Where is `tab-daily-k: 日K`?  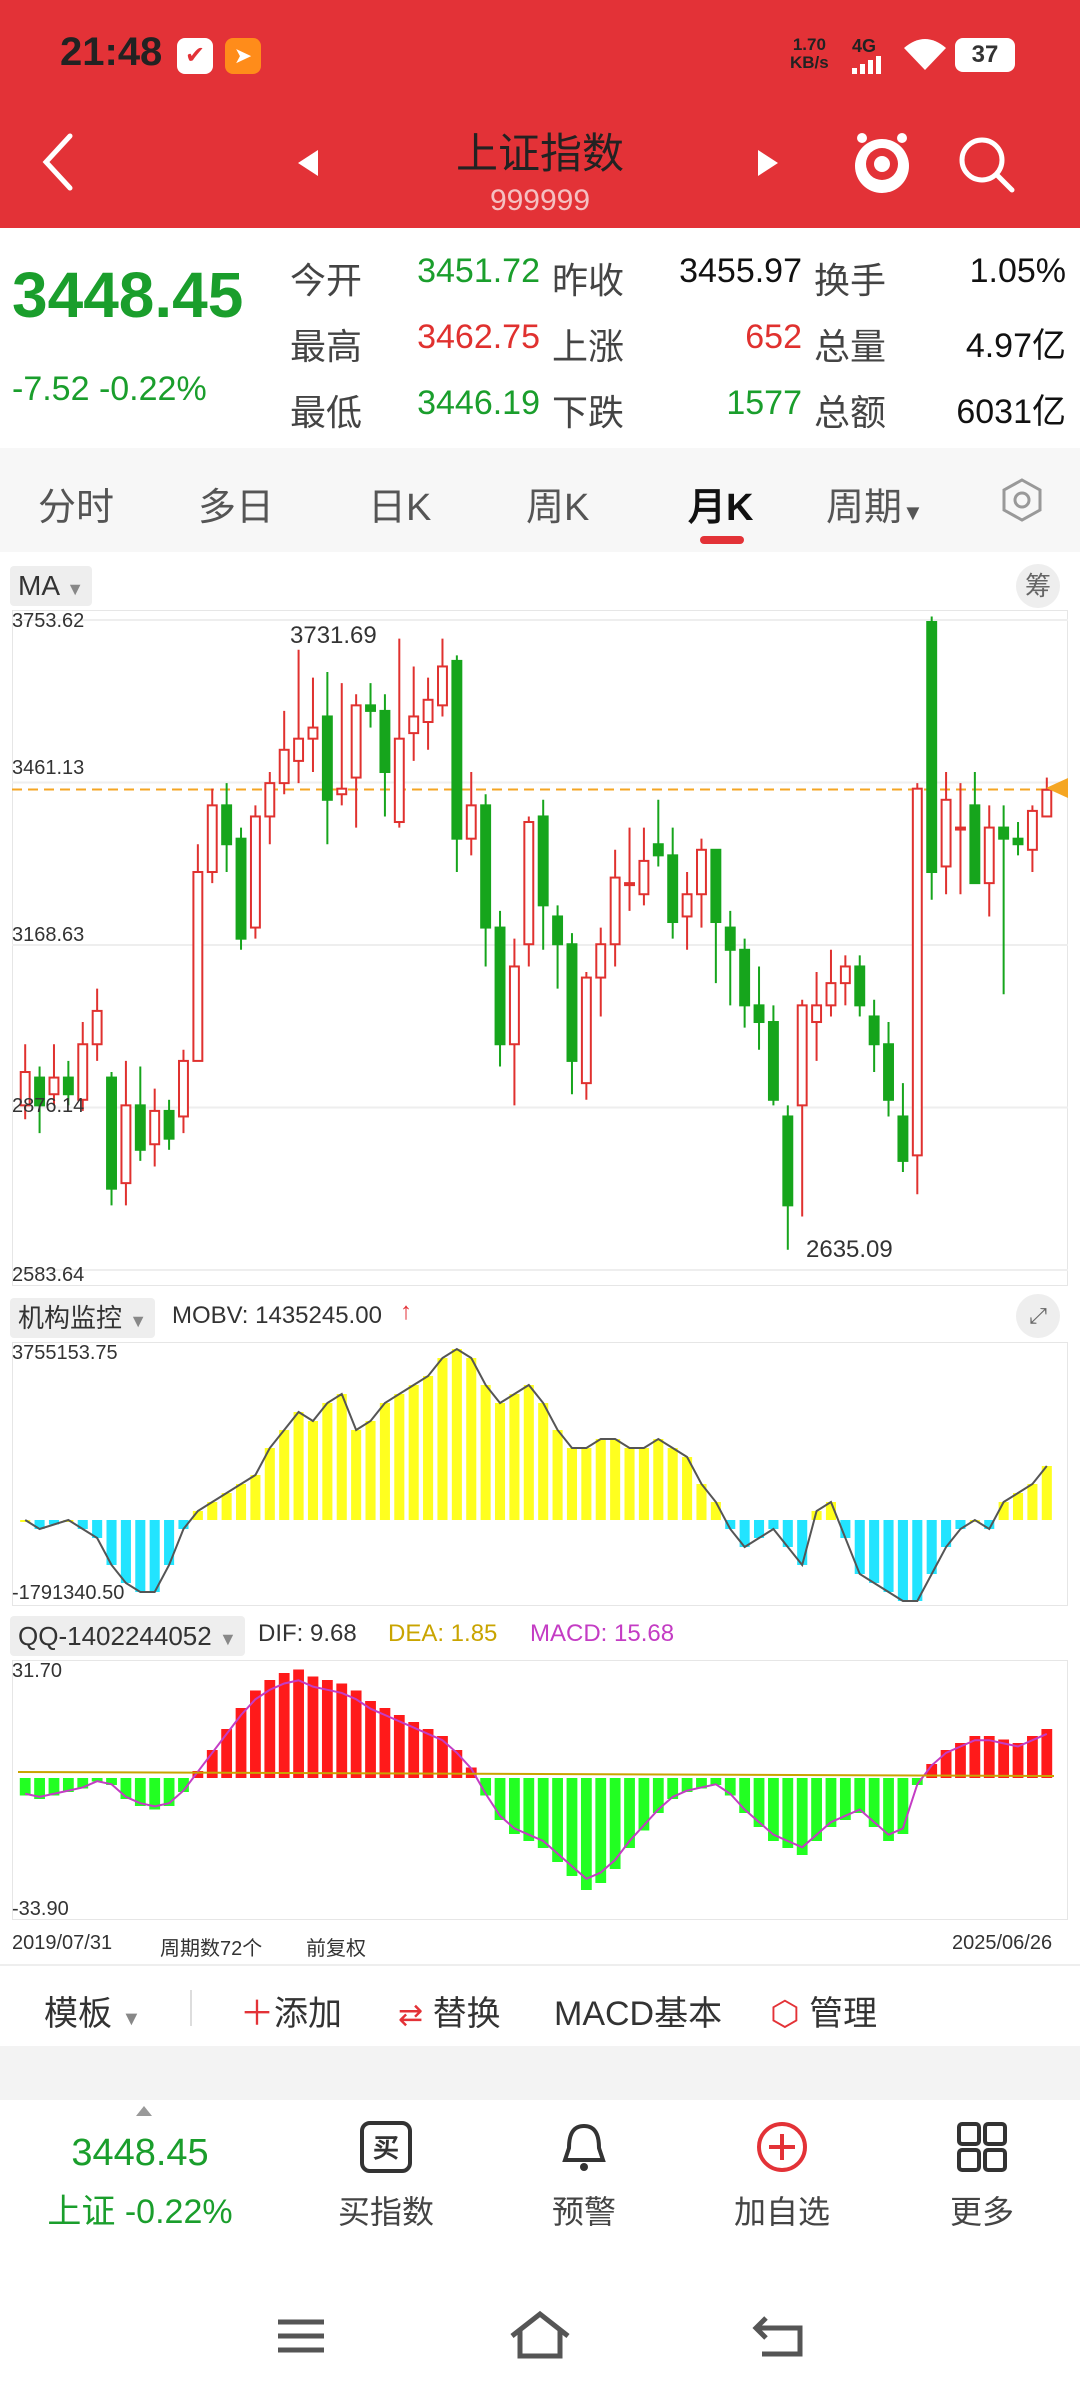
tab-daily-k: 日K is located at coordinates (399, 503).